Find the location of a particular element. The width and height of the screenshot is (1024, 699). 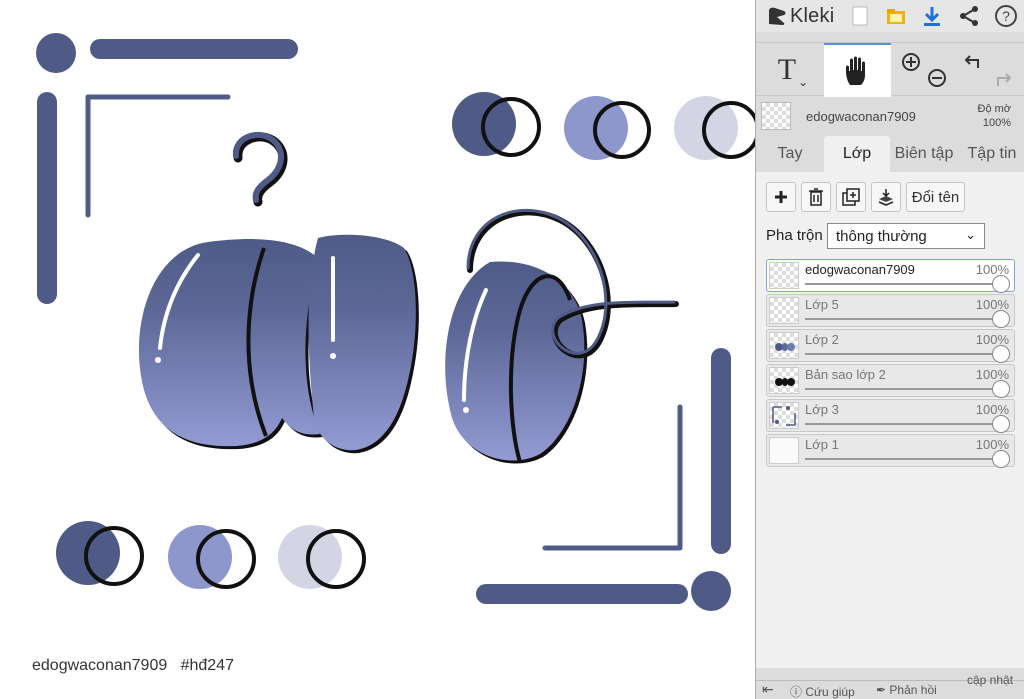

merge-down-icon is located at coordinates (886, 197).